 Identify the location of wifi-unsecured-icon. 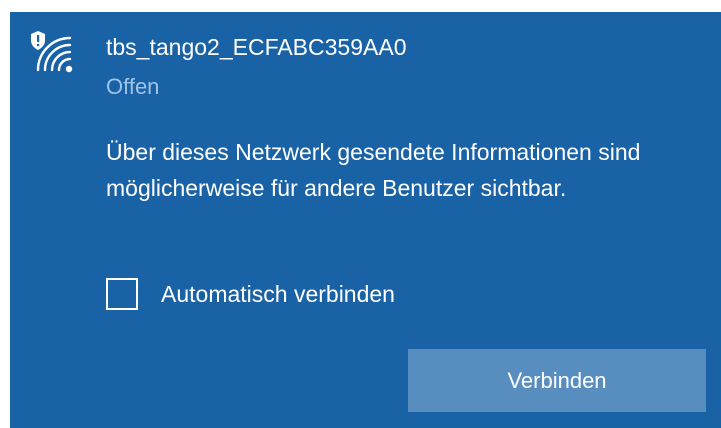
(52, 52).